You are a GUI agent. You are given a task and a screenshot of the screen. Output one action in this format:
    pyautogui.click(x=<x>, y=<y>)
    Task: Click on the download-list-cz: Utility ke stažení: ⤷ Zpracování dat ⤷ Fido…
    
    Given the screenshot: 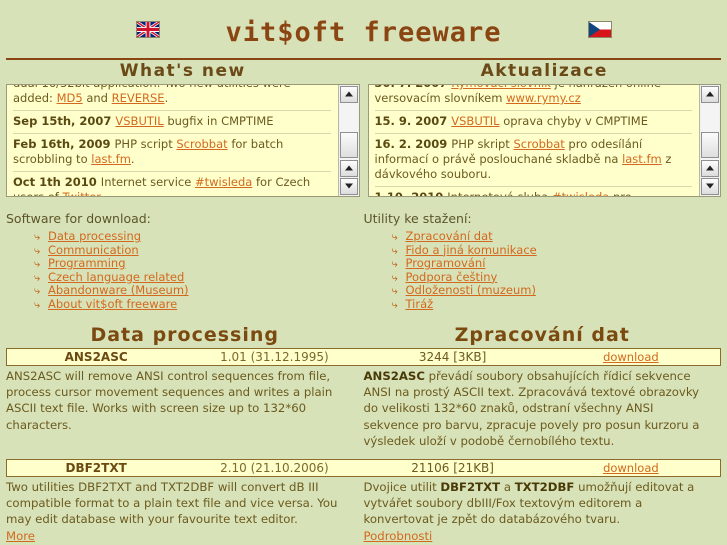 What is the action you would take?
    pyautogui.click(x=543, y=261)
    